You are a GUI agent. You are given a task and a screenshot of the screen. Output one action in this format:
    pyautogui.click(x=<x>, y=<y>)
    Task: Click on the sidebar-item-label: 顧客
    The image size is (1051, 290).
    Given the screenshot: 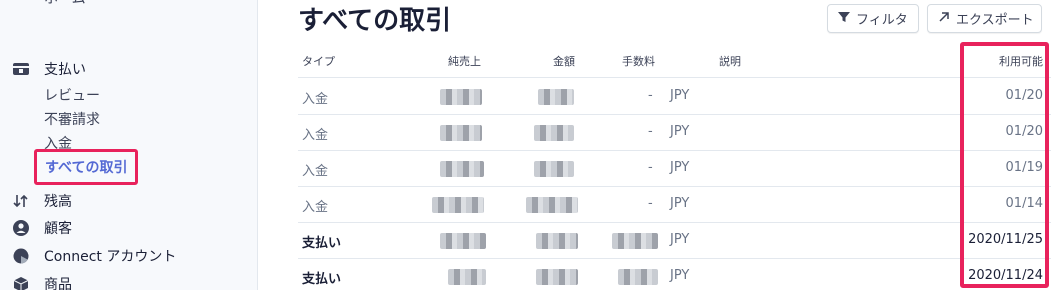 What is the action you would take?
    pyautogui.click(x=58, y=229)
    